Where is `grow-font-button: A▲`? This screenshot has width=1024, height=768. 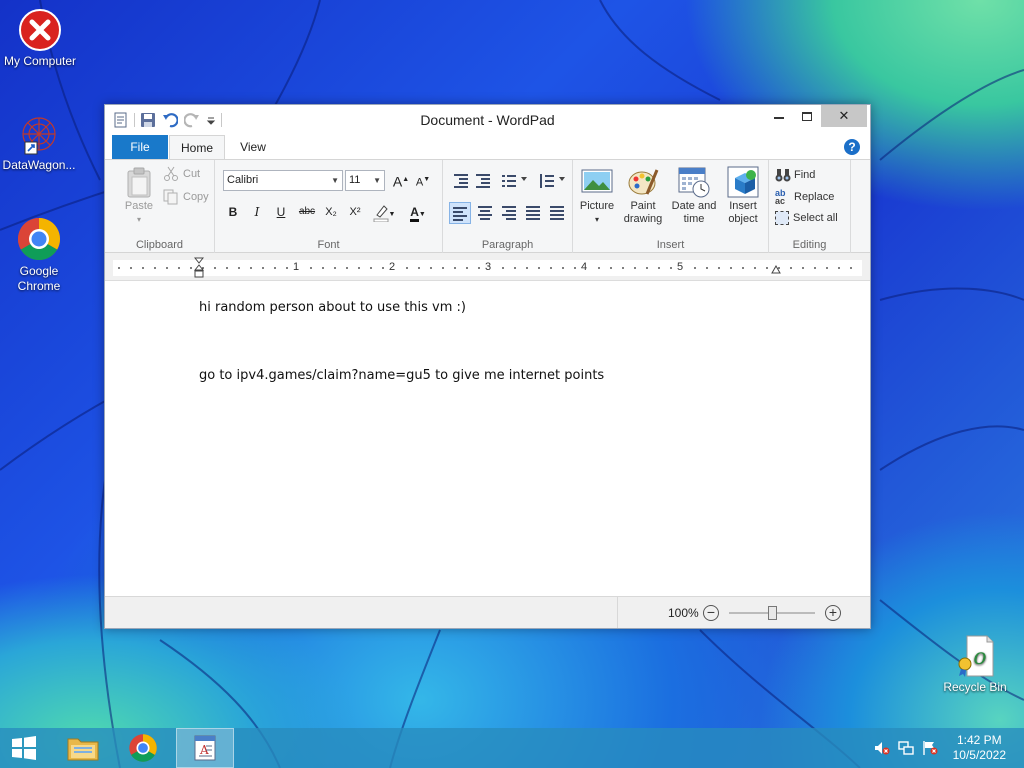
grow-font-button: A▲ is located at coordinates (401, 180).